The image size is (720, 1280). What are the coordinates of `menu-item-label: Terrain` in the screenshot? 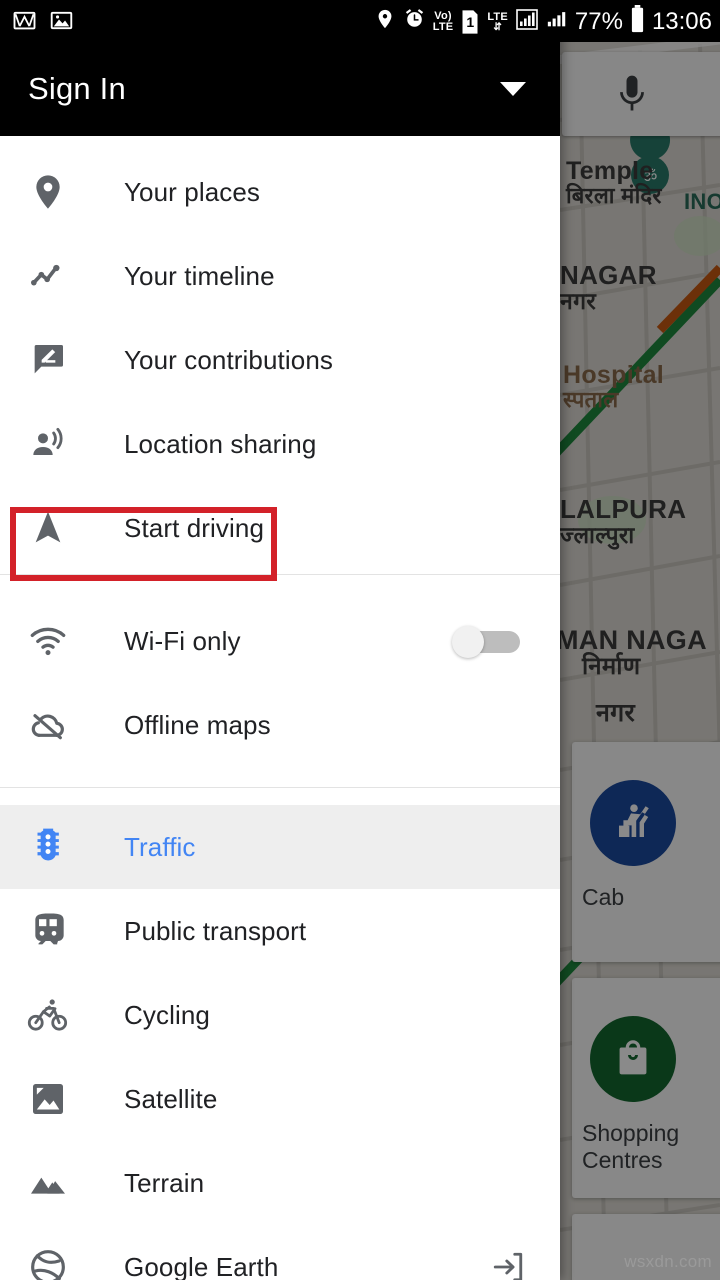 It's located at (164, 1182).